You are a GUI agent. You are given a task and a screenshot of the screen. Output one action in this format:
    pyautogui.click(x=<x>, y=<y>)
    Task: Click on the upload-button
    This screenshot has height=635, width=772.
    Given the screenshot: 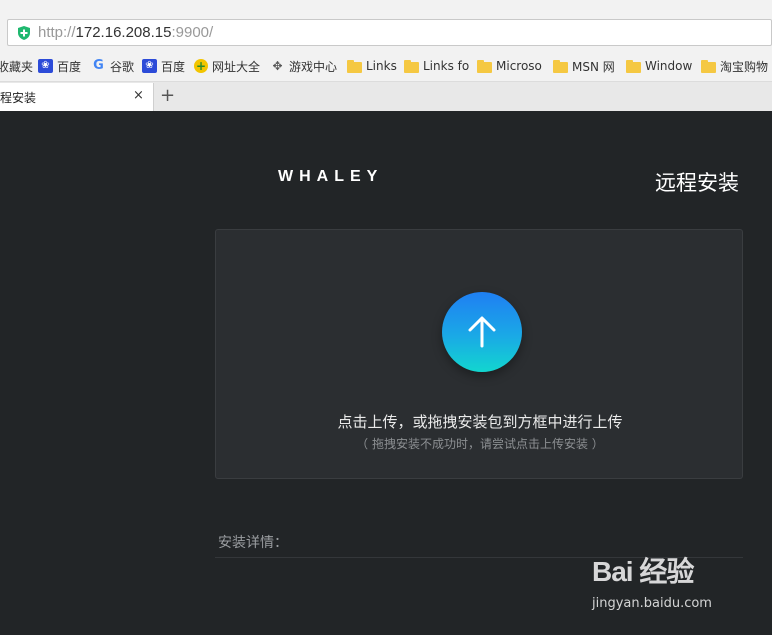 What is the action you would take?
    pyautogui.click(x=482, y=332)
    